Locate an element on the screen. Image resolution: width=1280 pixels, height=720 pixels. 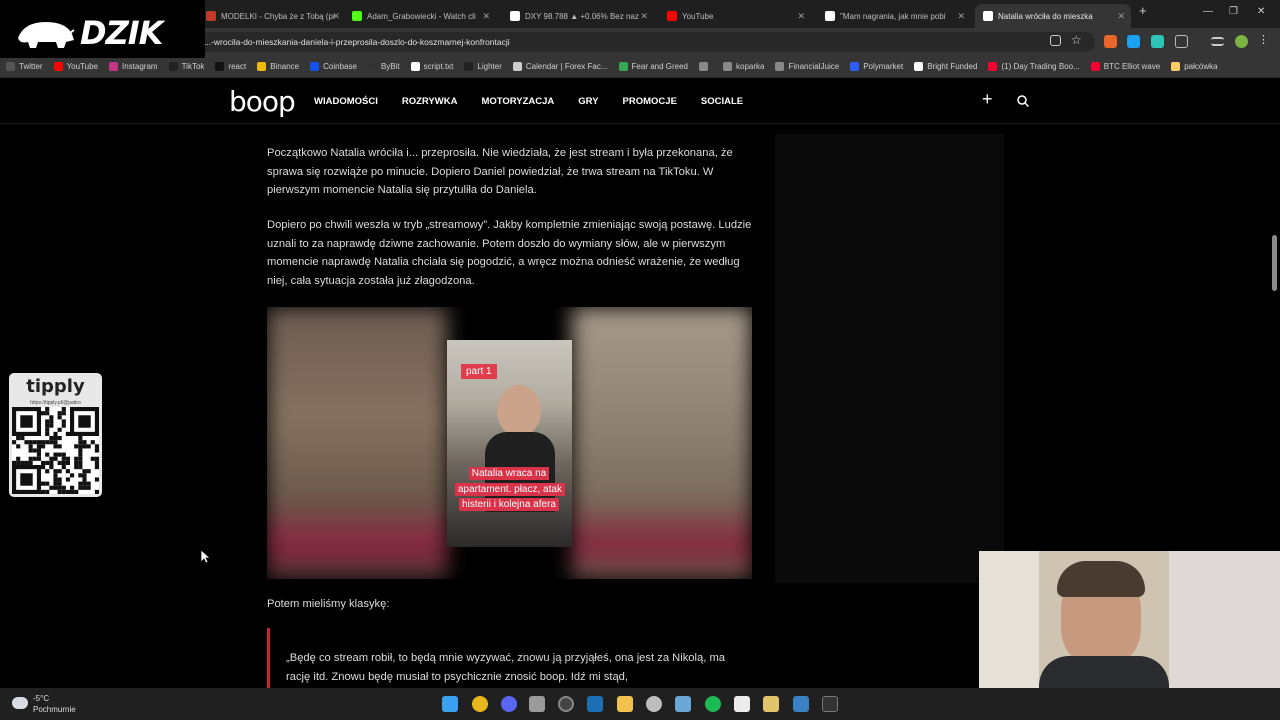
bookmark-item: Bright Funded is located at coordinates (945, 66).